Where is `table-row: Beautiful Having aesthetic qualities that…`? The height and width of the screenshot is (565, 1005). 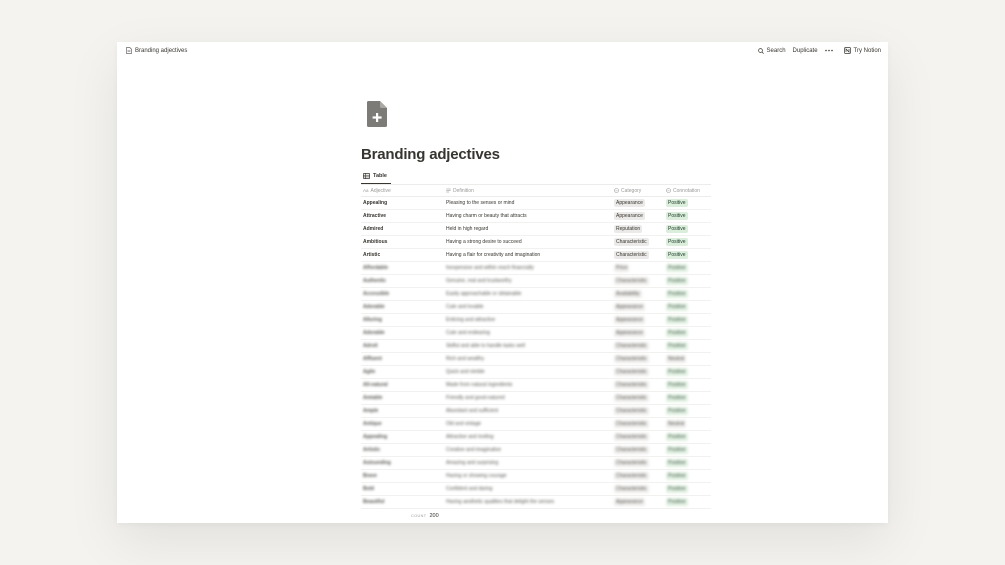
table-row: Beautiful Having aesthetic qualities that… is located at coordinates (536, 502).